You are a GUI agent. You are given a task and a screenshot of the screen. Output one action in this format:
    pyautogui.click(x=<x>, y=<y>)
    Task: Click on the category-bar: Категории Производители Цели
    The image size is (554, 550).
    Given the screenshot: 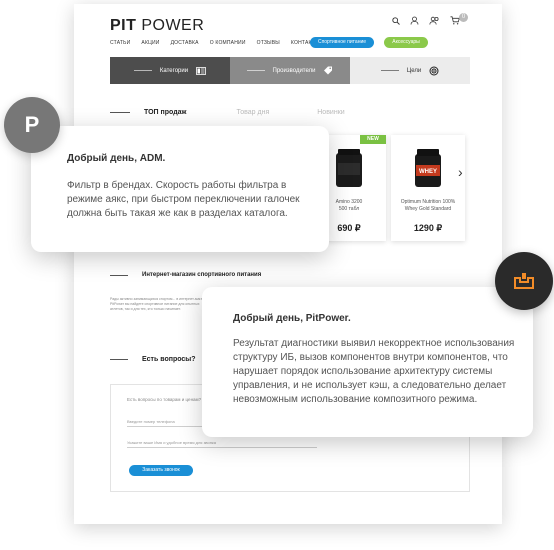 What is the action you would take?
    pyautogui.click(x=290, y=70)
    